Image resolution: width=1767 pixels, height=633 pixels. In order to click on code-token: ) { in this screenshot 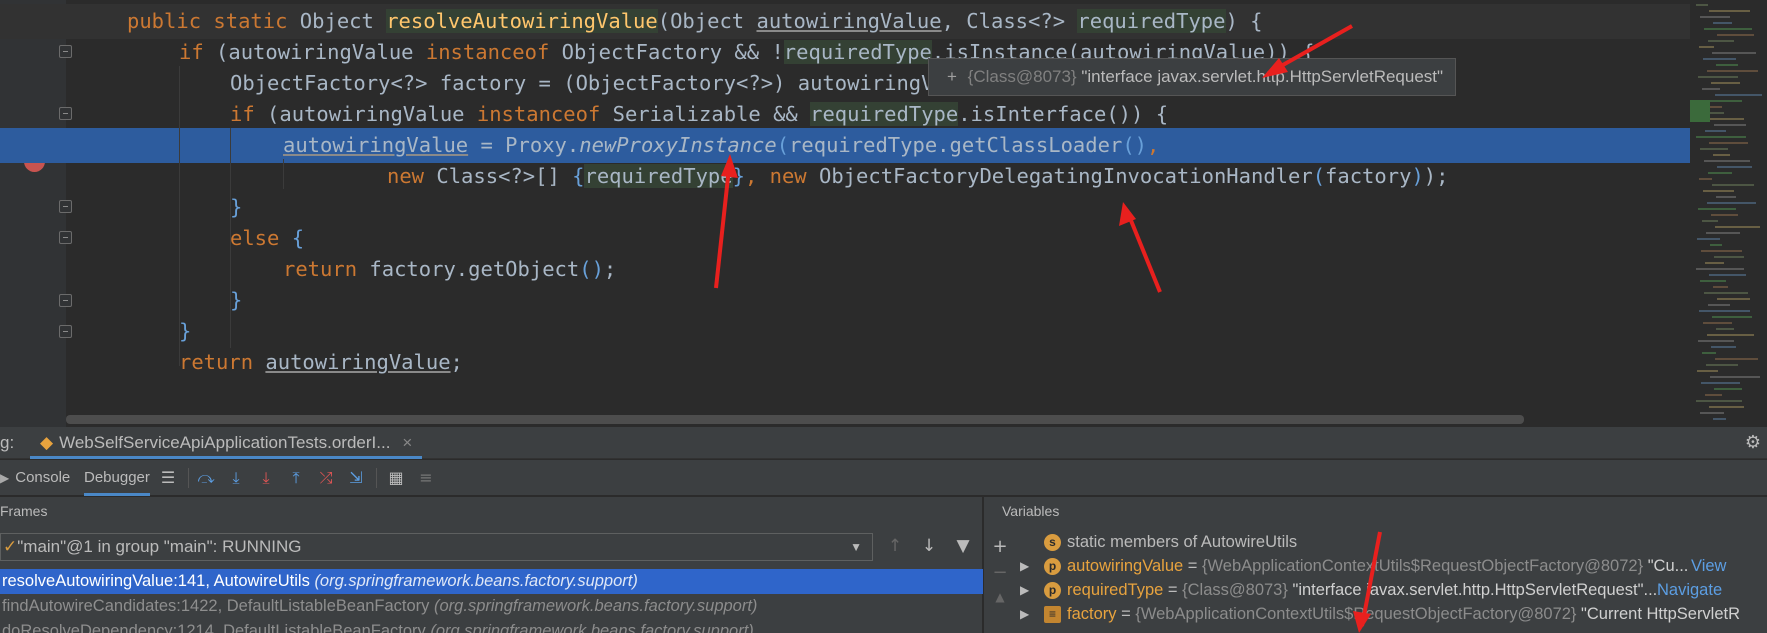, I will do `click(1244, 21)`.